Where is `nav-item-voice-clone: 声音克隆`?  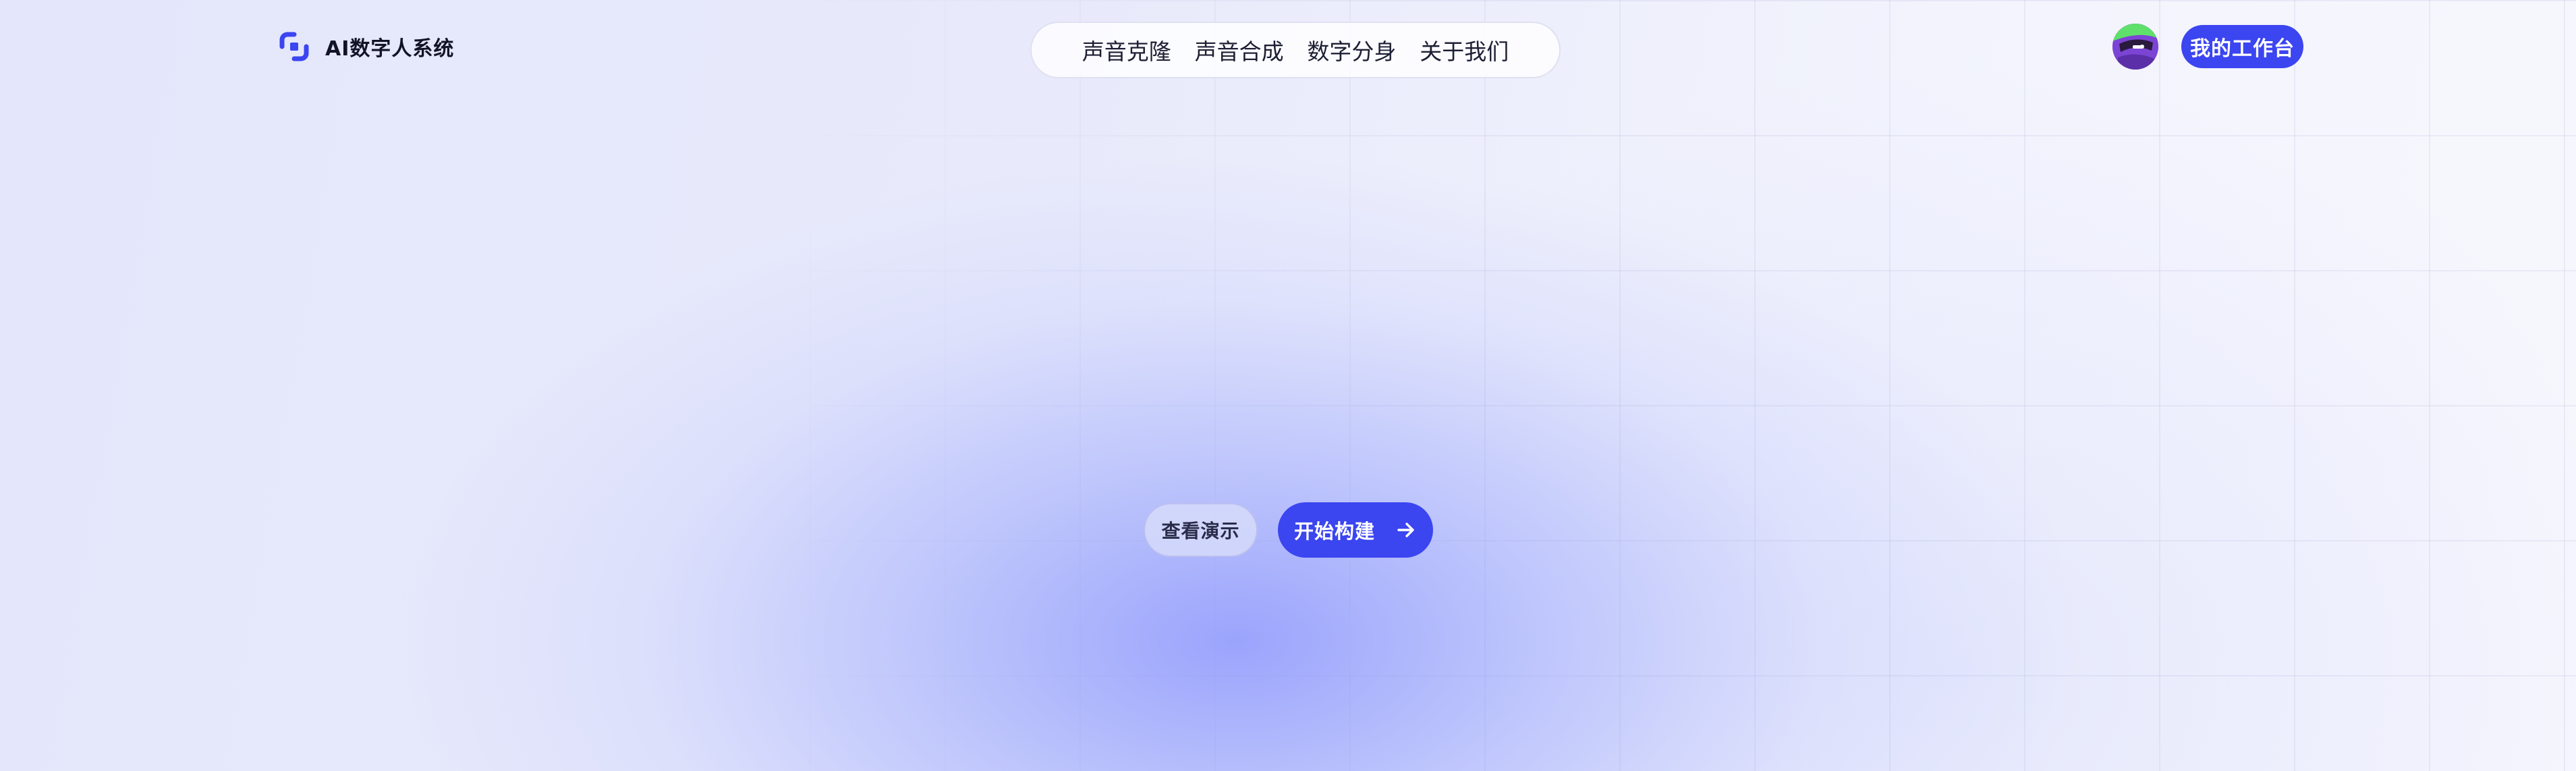 nav-item-voice-clone: 声音克隆 is located at coordinates (1126, 50).